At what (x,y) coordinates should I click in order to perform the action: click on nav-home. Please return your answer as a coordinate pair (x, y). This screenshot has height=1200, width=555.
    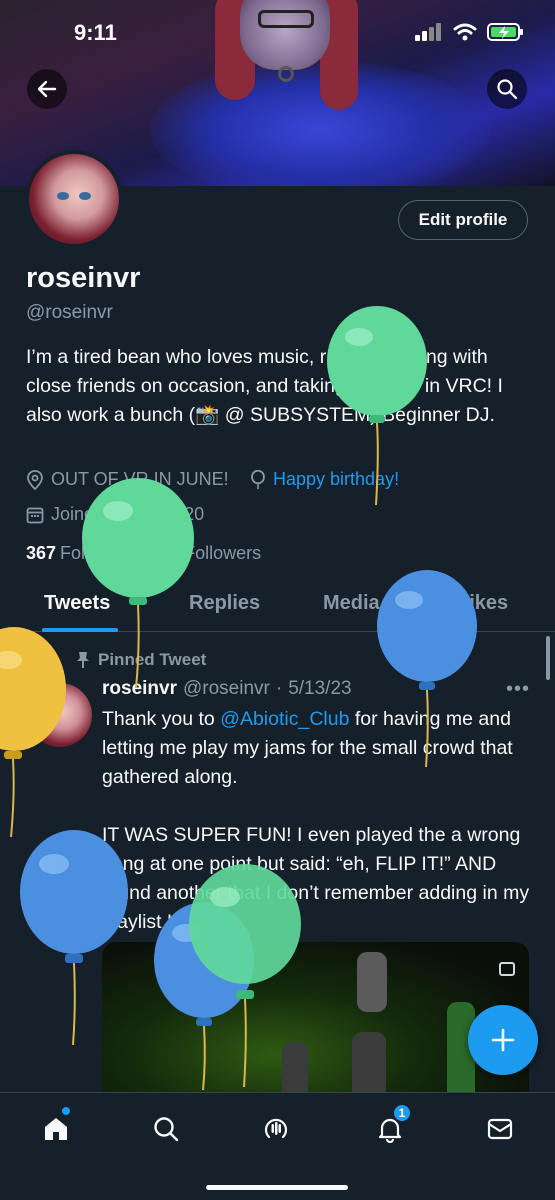
    Looking at the image, I should click on (56, 1128).